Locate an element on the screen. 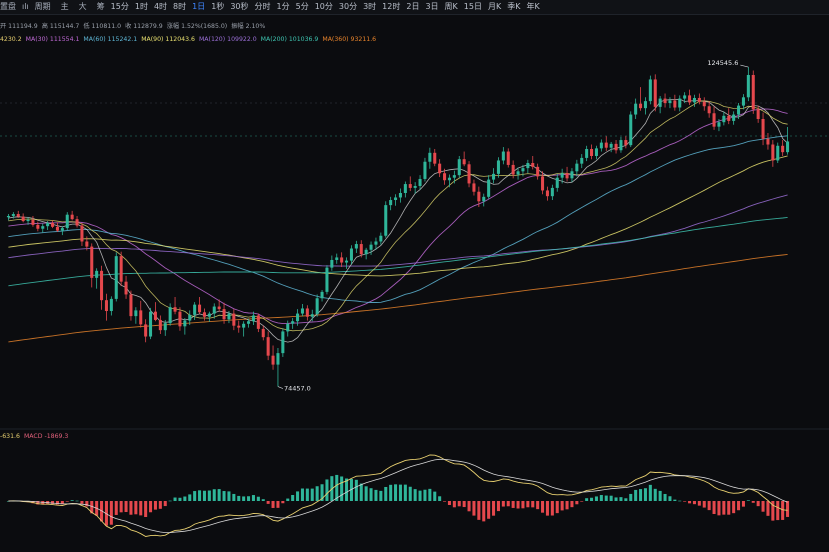 Image resolution: width=829 pixels, height=552 pixels. timeframe-option: 3时 is located at coordinates (369, 7).